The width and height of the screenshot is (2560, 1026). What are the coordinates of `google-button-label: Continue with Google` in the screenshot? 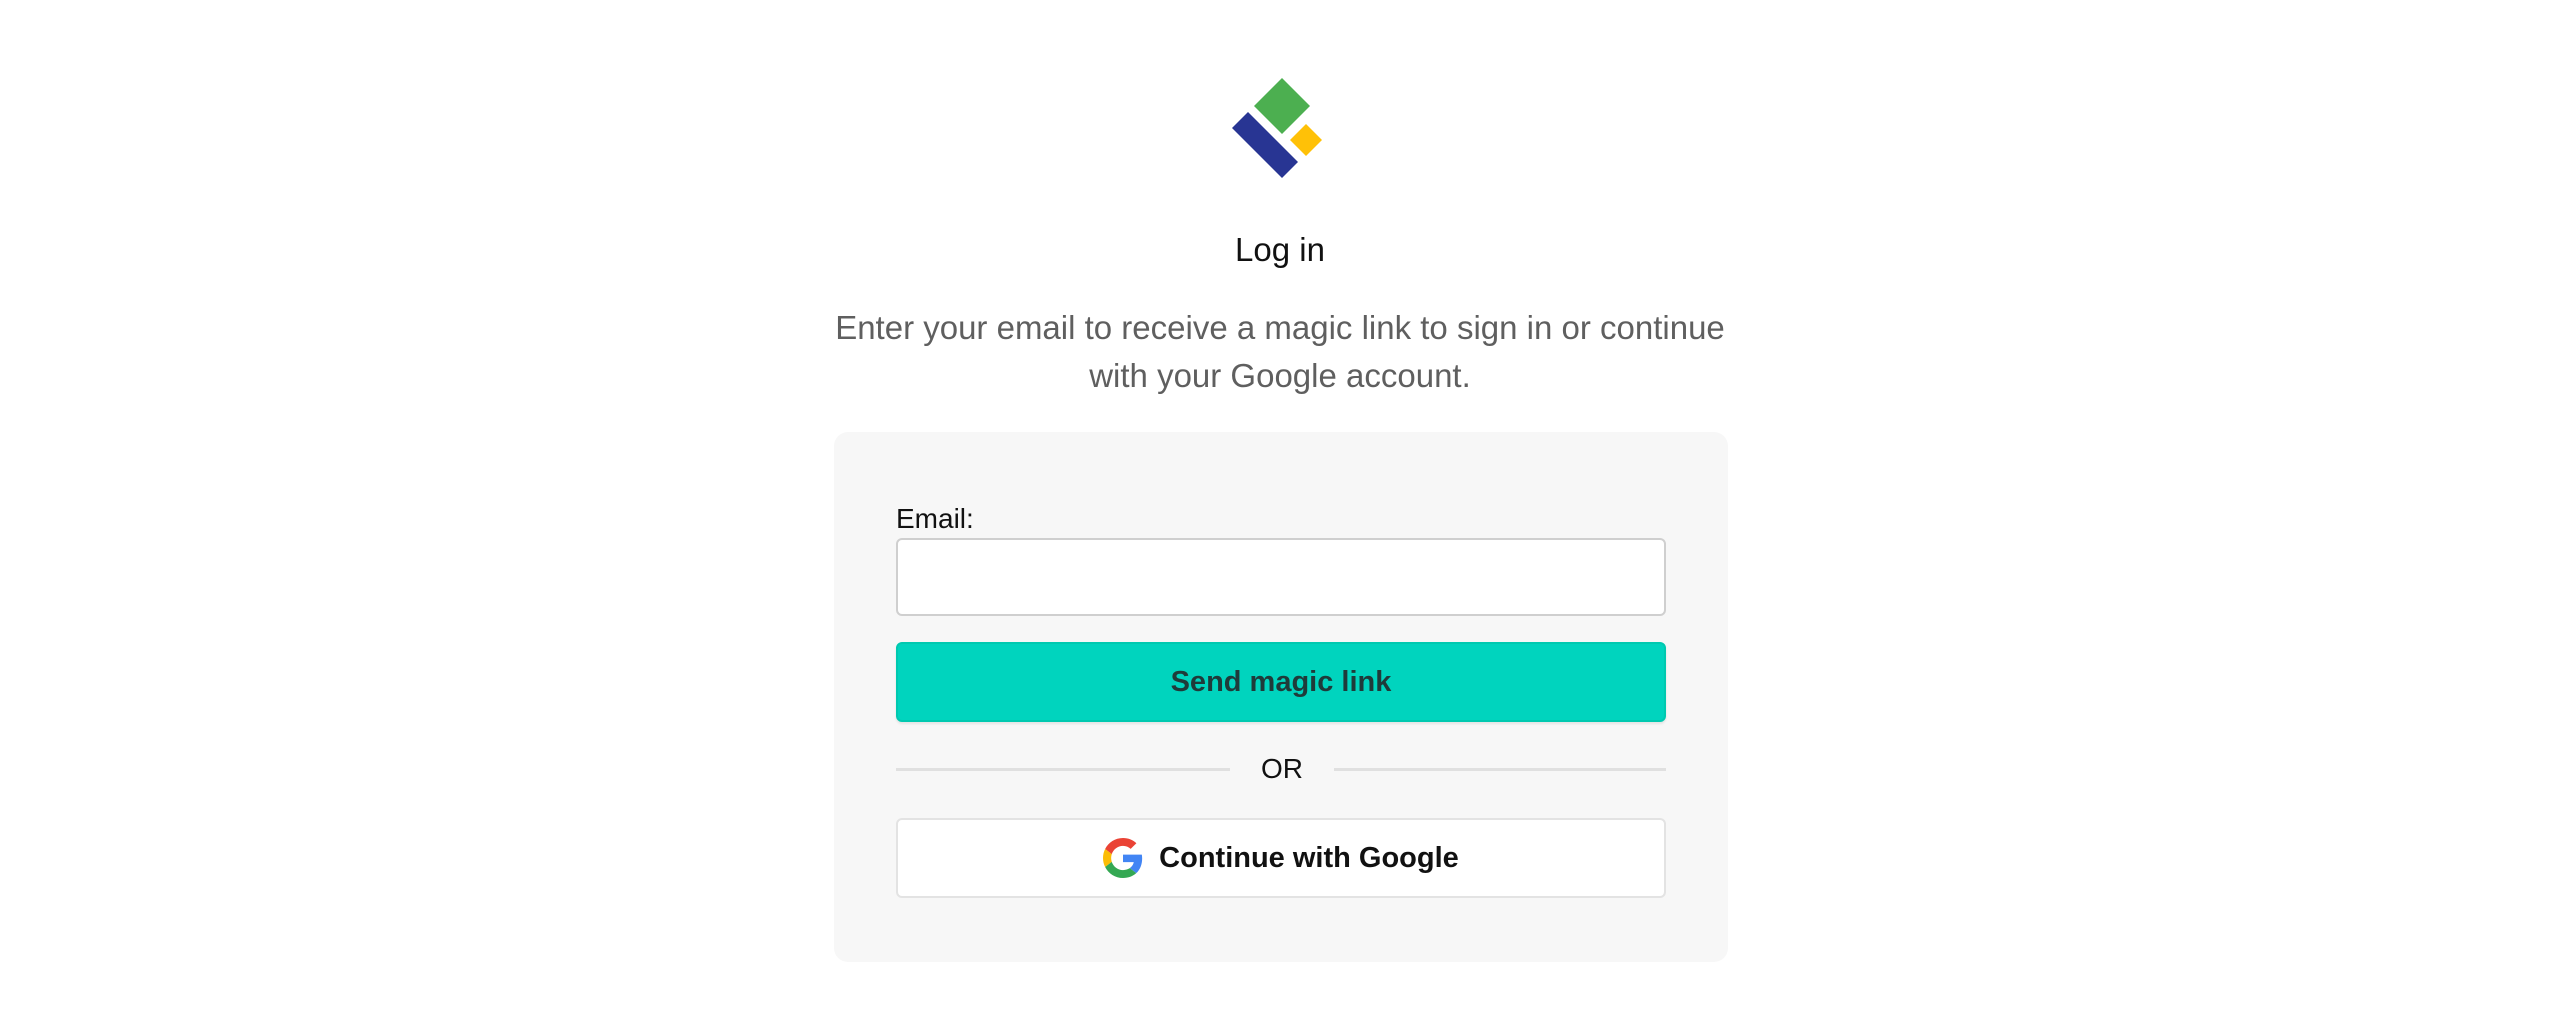 It's located at (1309, 857).